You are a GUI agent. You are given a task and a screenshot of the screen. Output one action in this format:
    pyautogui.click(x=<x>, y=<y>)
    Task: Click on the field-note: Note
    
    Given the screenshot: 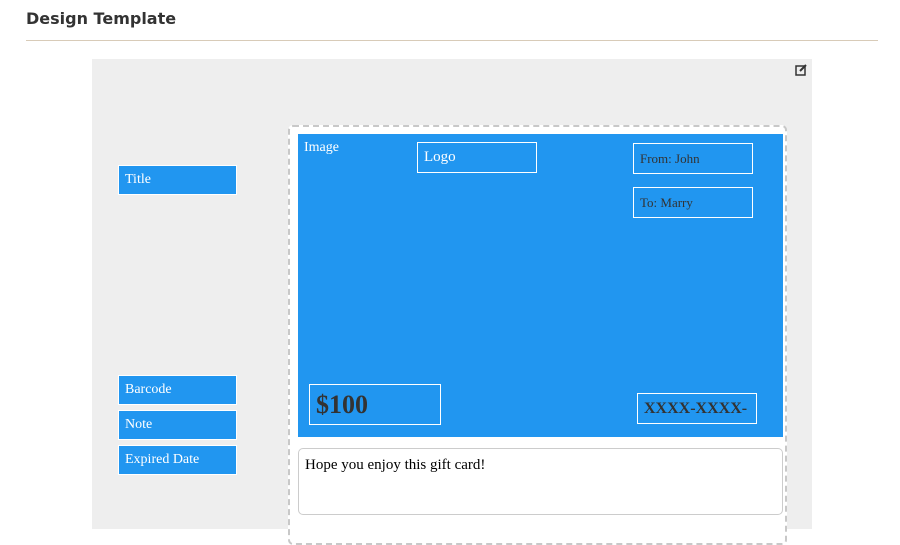 What is the action you would take?
    pyautogui.click(x=177, y=425)
    